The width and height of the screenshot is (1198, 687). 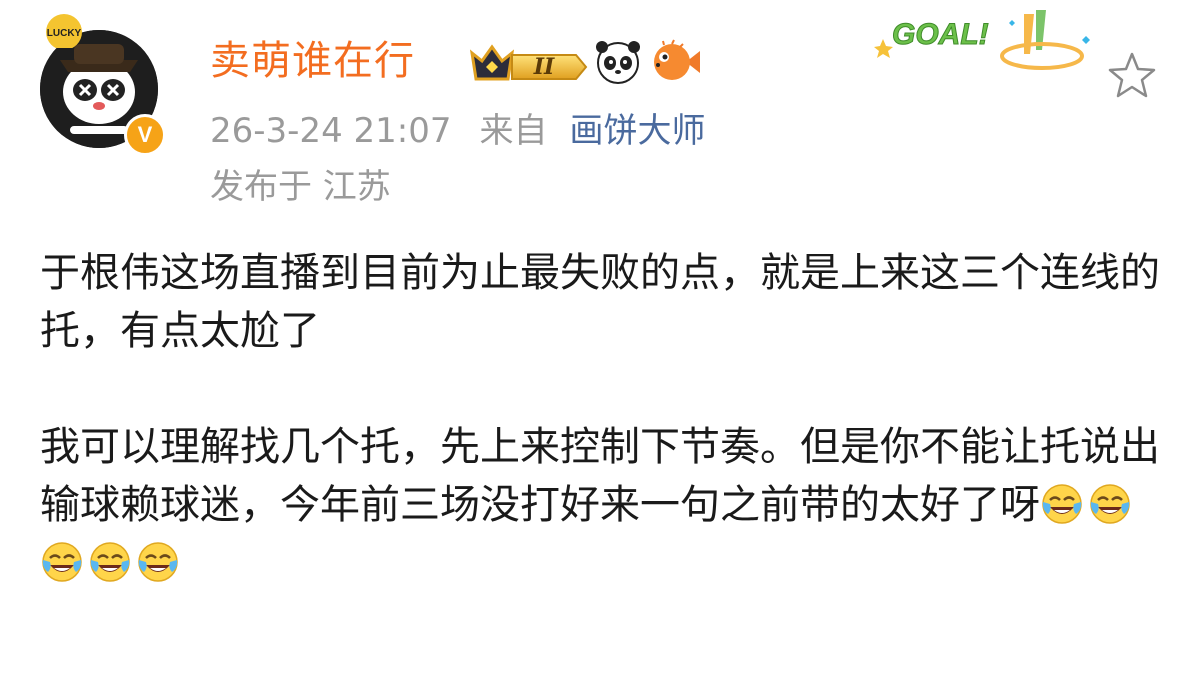 I want to click on goal-text: GOAL!, so click(x=940, y=34).